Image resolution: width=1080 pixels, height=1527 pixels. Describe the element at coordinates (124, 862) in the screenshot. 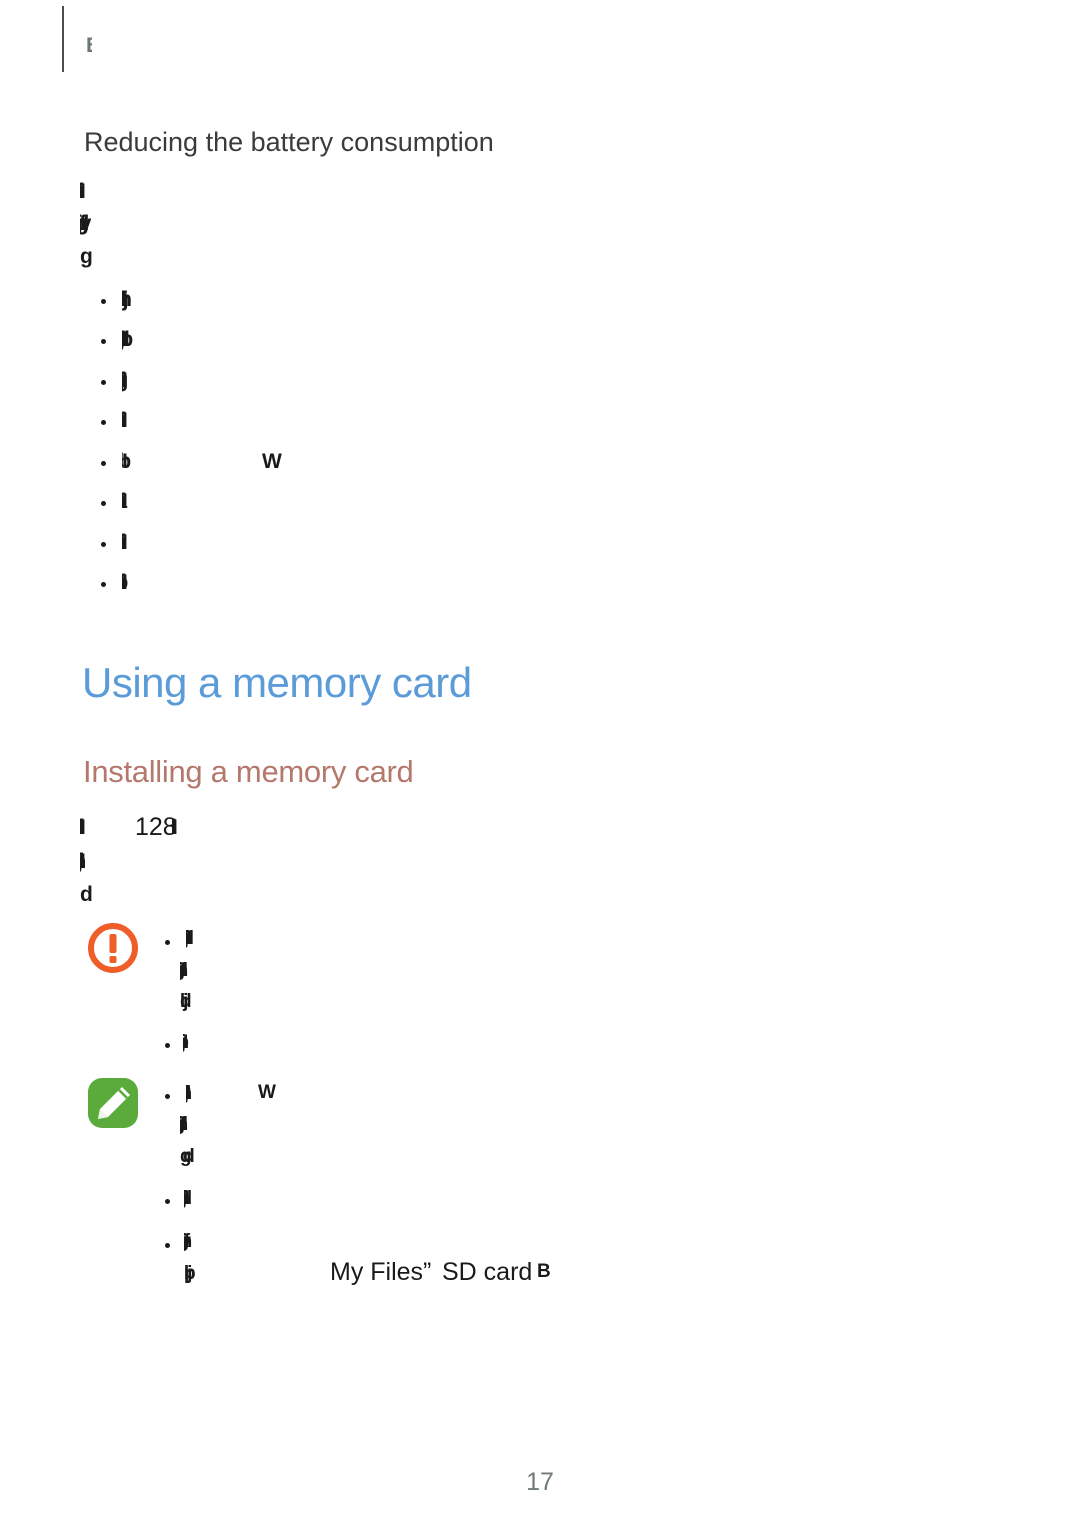

I see `memory-intro-line-2: Ijfghjkjd` at that location.